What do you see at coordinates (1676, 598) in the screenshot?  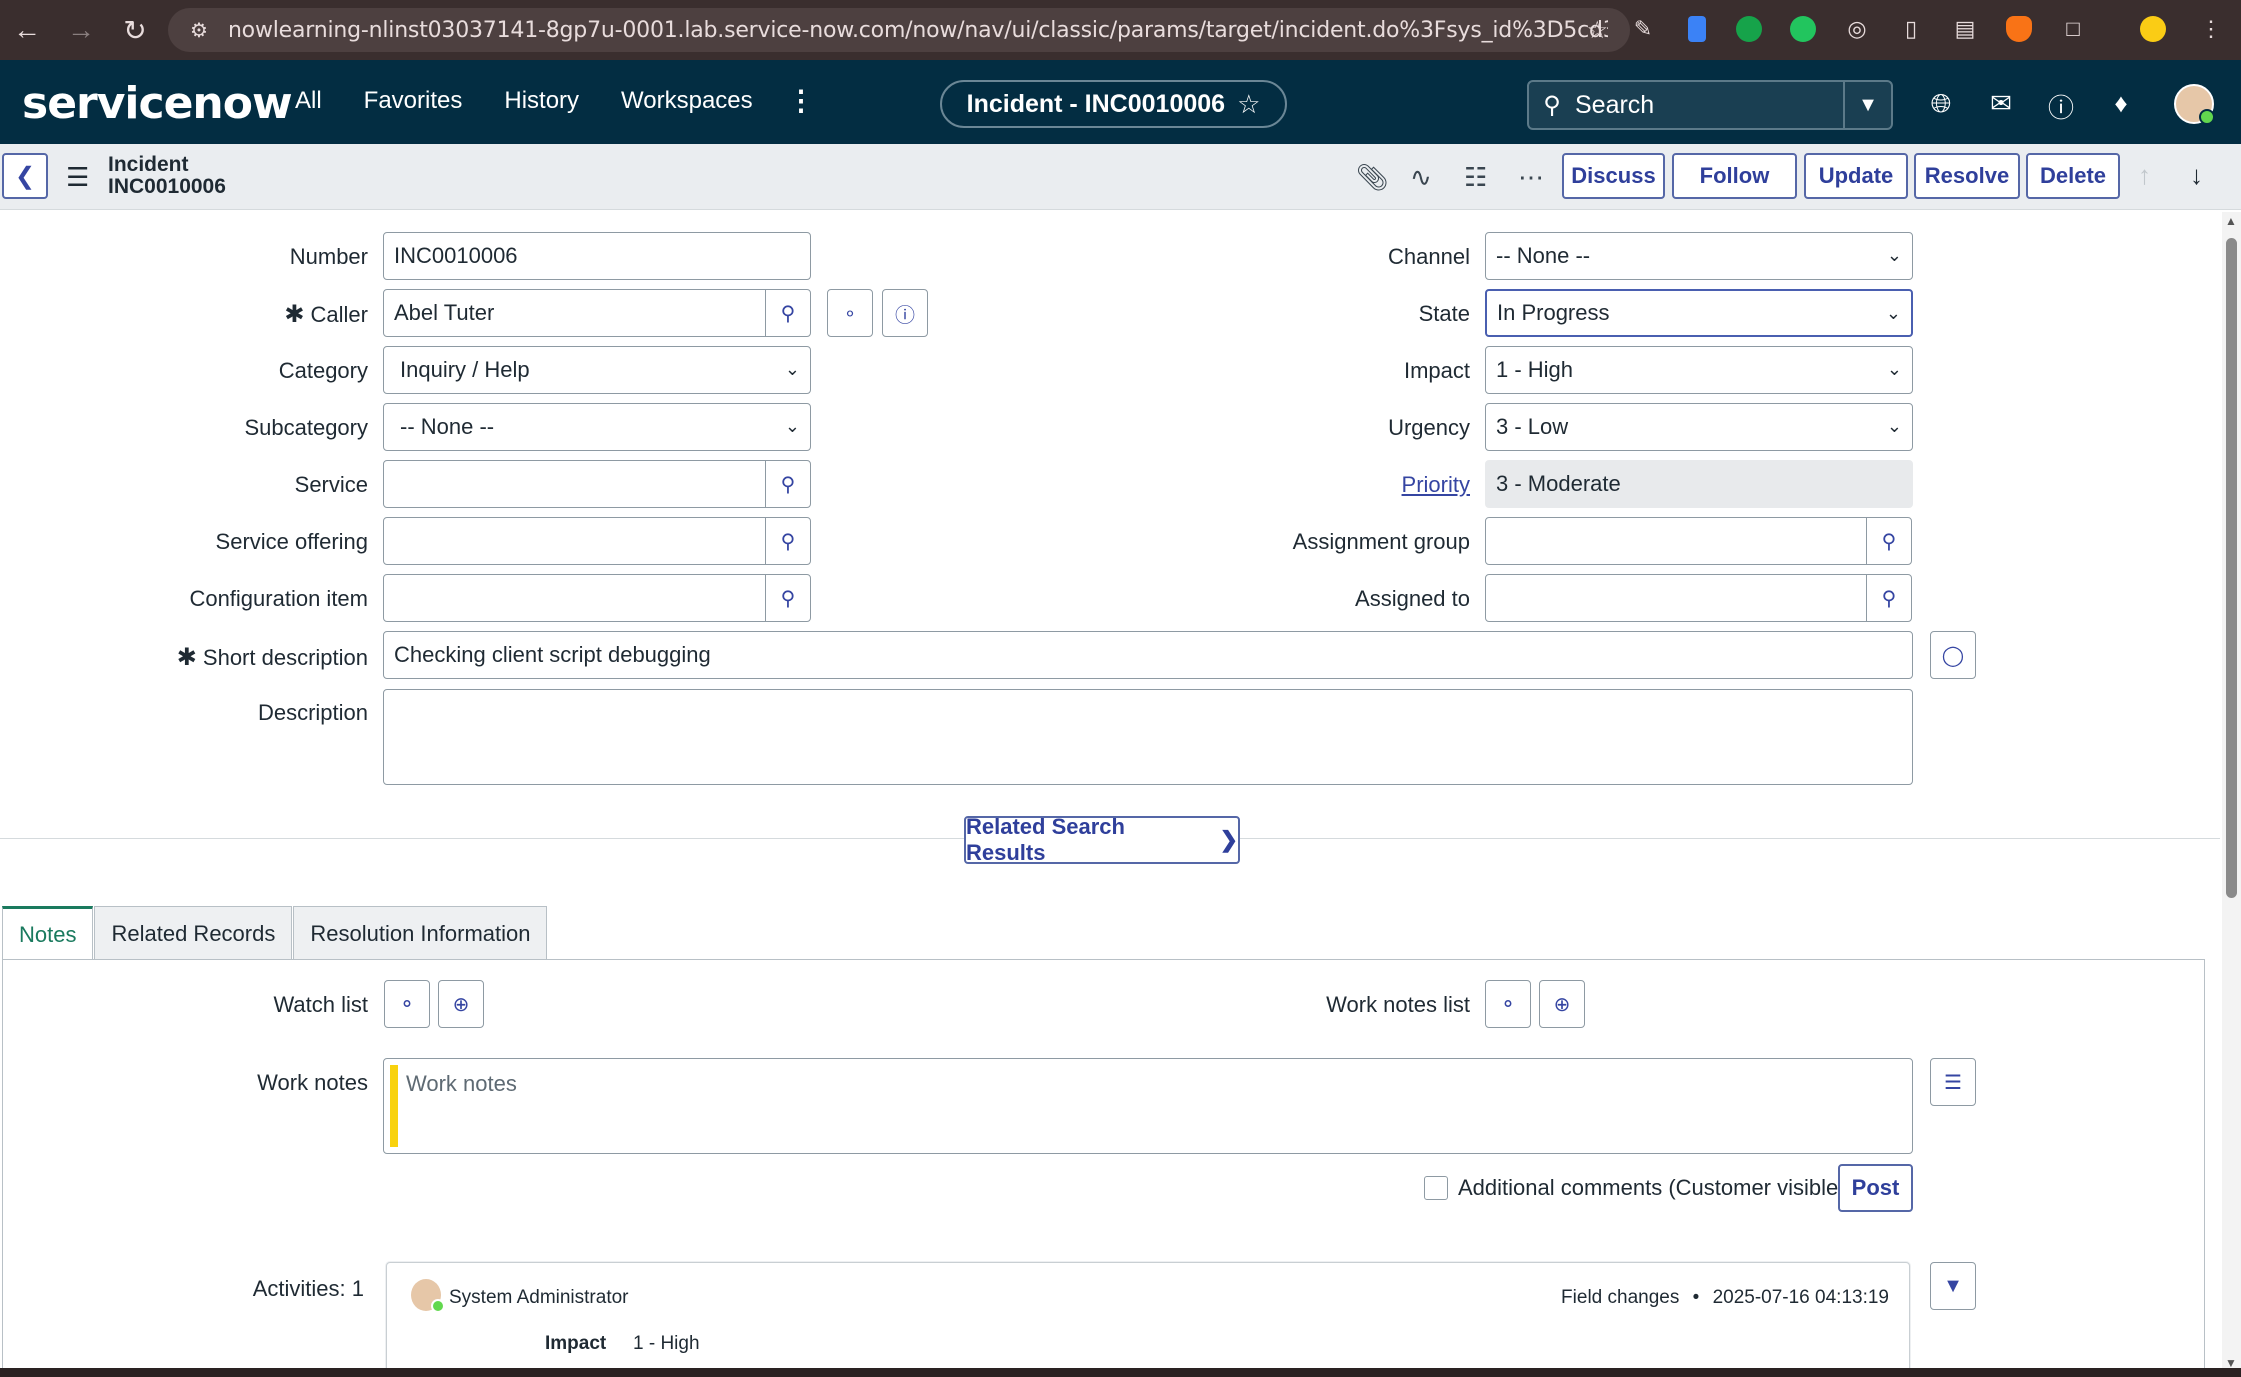 I see `assigned-to-field` at bounding box center [1676, 598].